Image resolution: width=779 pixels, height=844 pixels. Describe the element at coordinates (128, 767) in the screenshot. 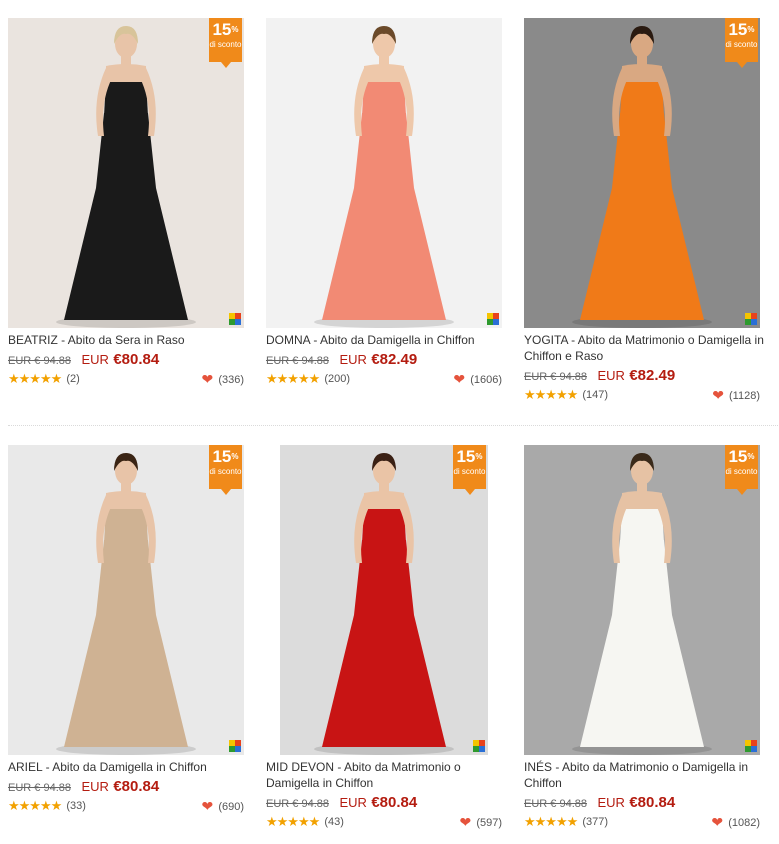

I see `product-title: ARIEL - Abito da Damigella in Chiffon` at that location.